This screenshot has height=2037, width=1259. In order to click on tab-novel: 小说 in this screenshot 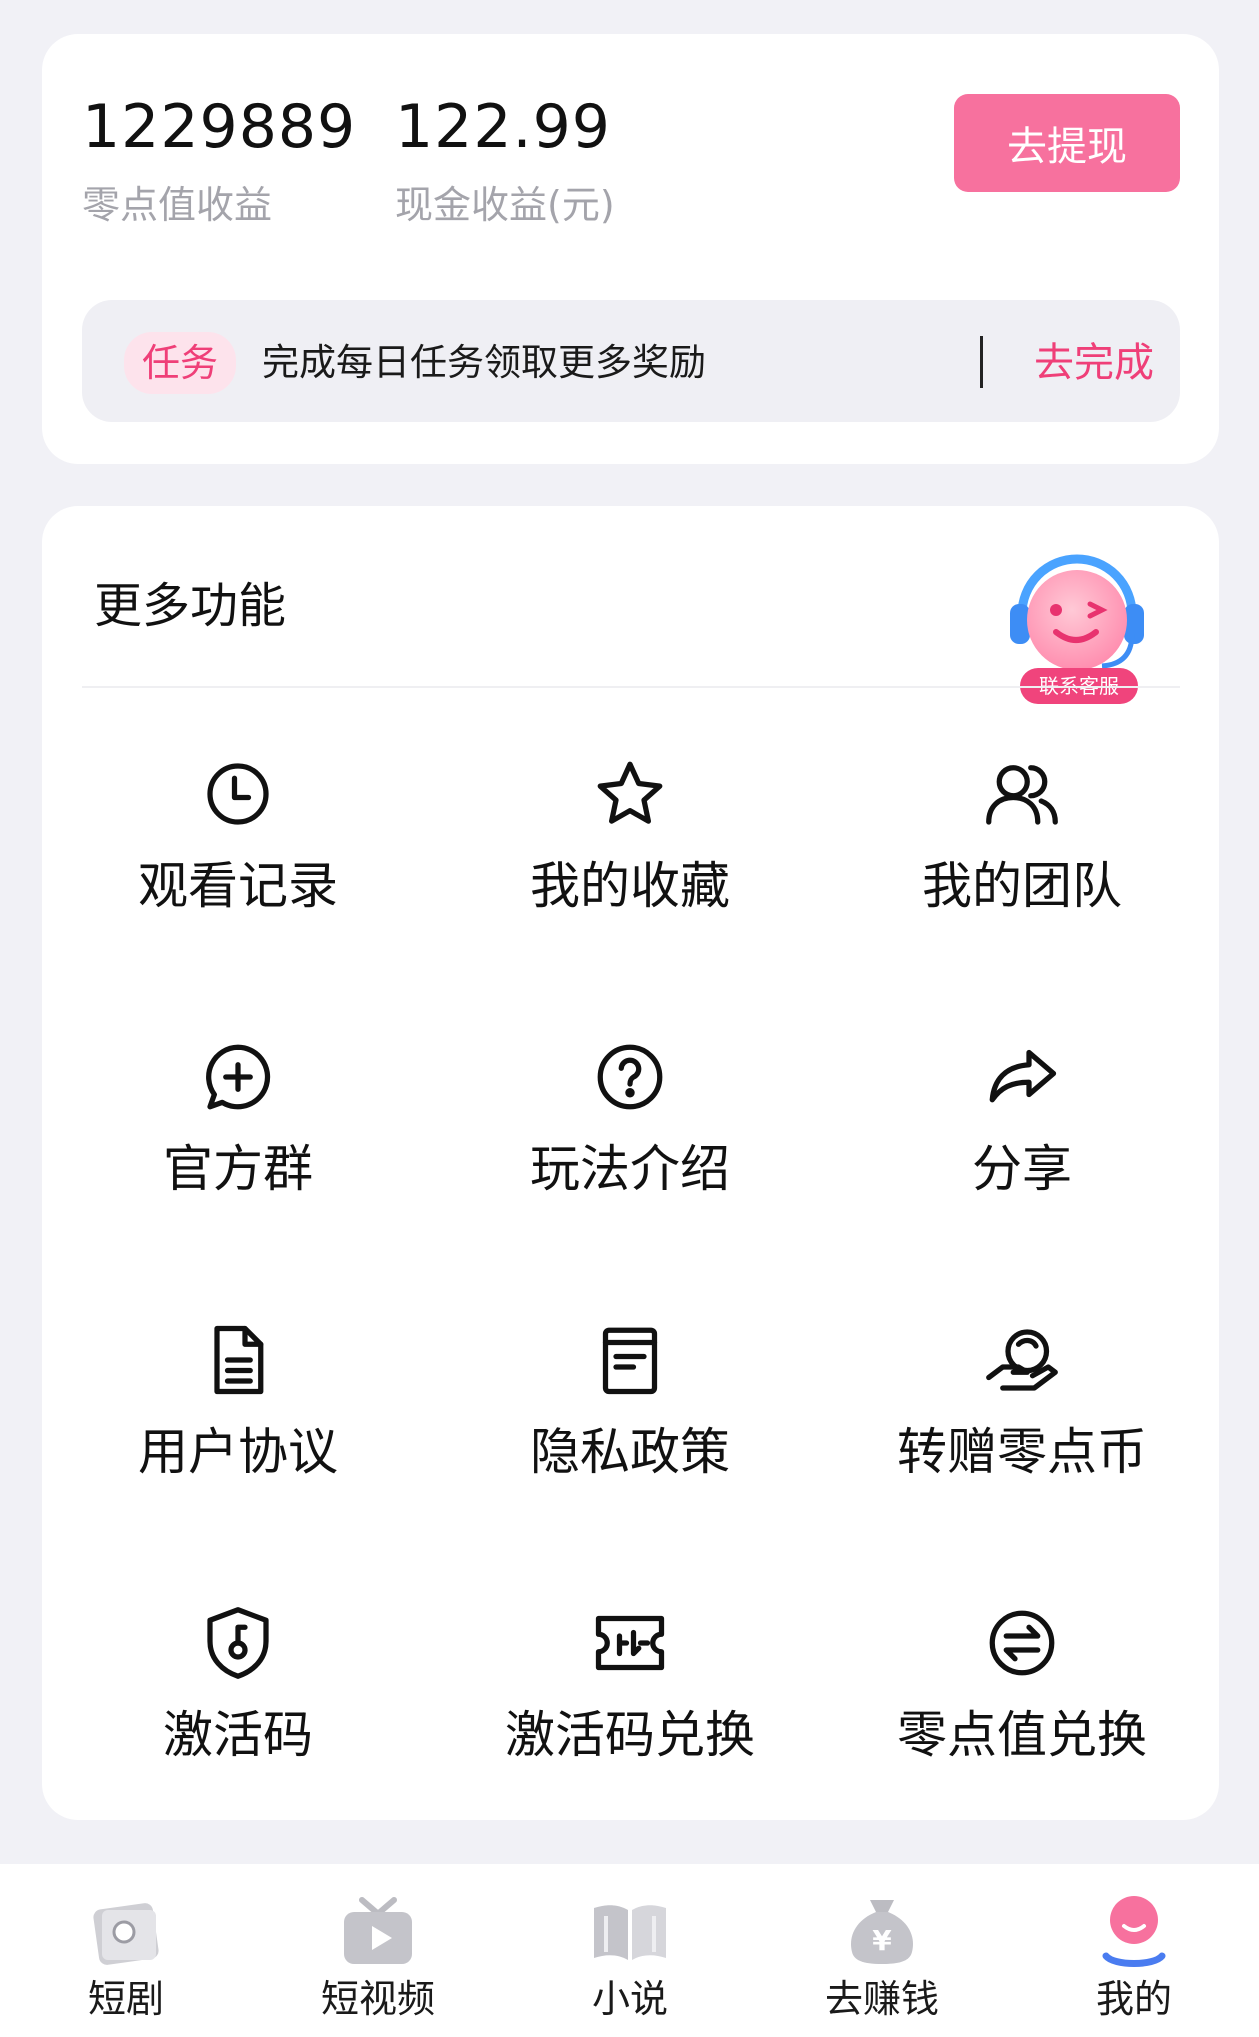, I will do `click(630, 1950)`.